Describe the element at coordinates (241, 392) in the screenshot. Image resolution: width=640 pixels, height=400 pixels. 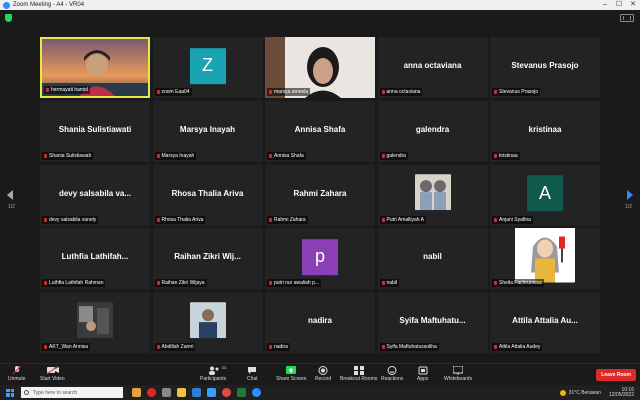
I see `excel-icon` at that location.